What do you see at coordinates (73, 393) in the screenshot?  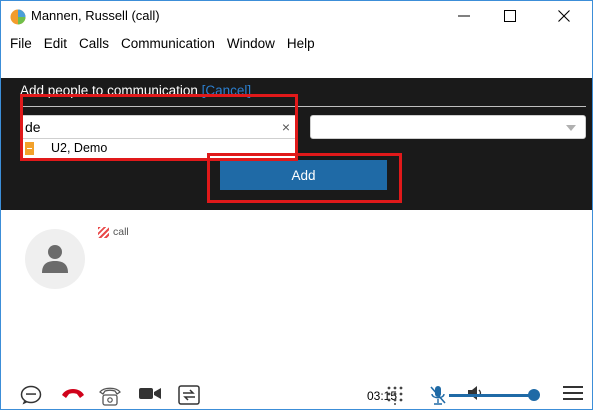 I see `hangup-icon` at bounding box center [73, 393].